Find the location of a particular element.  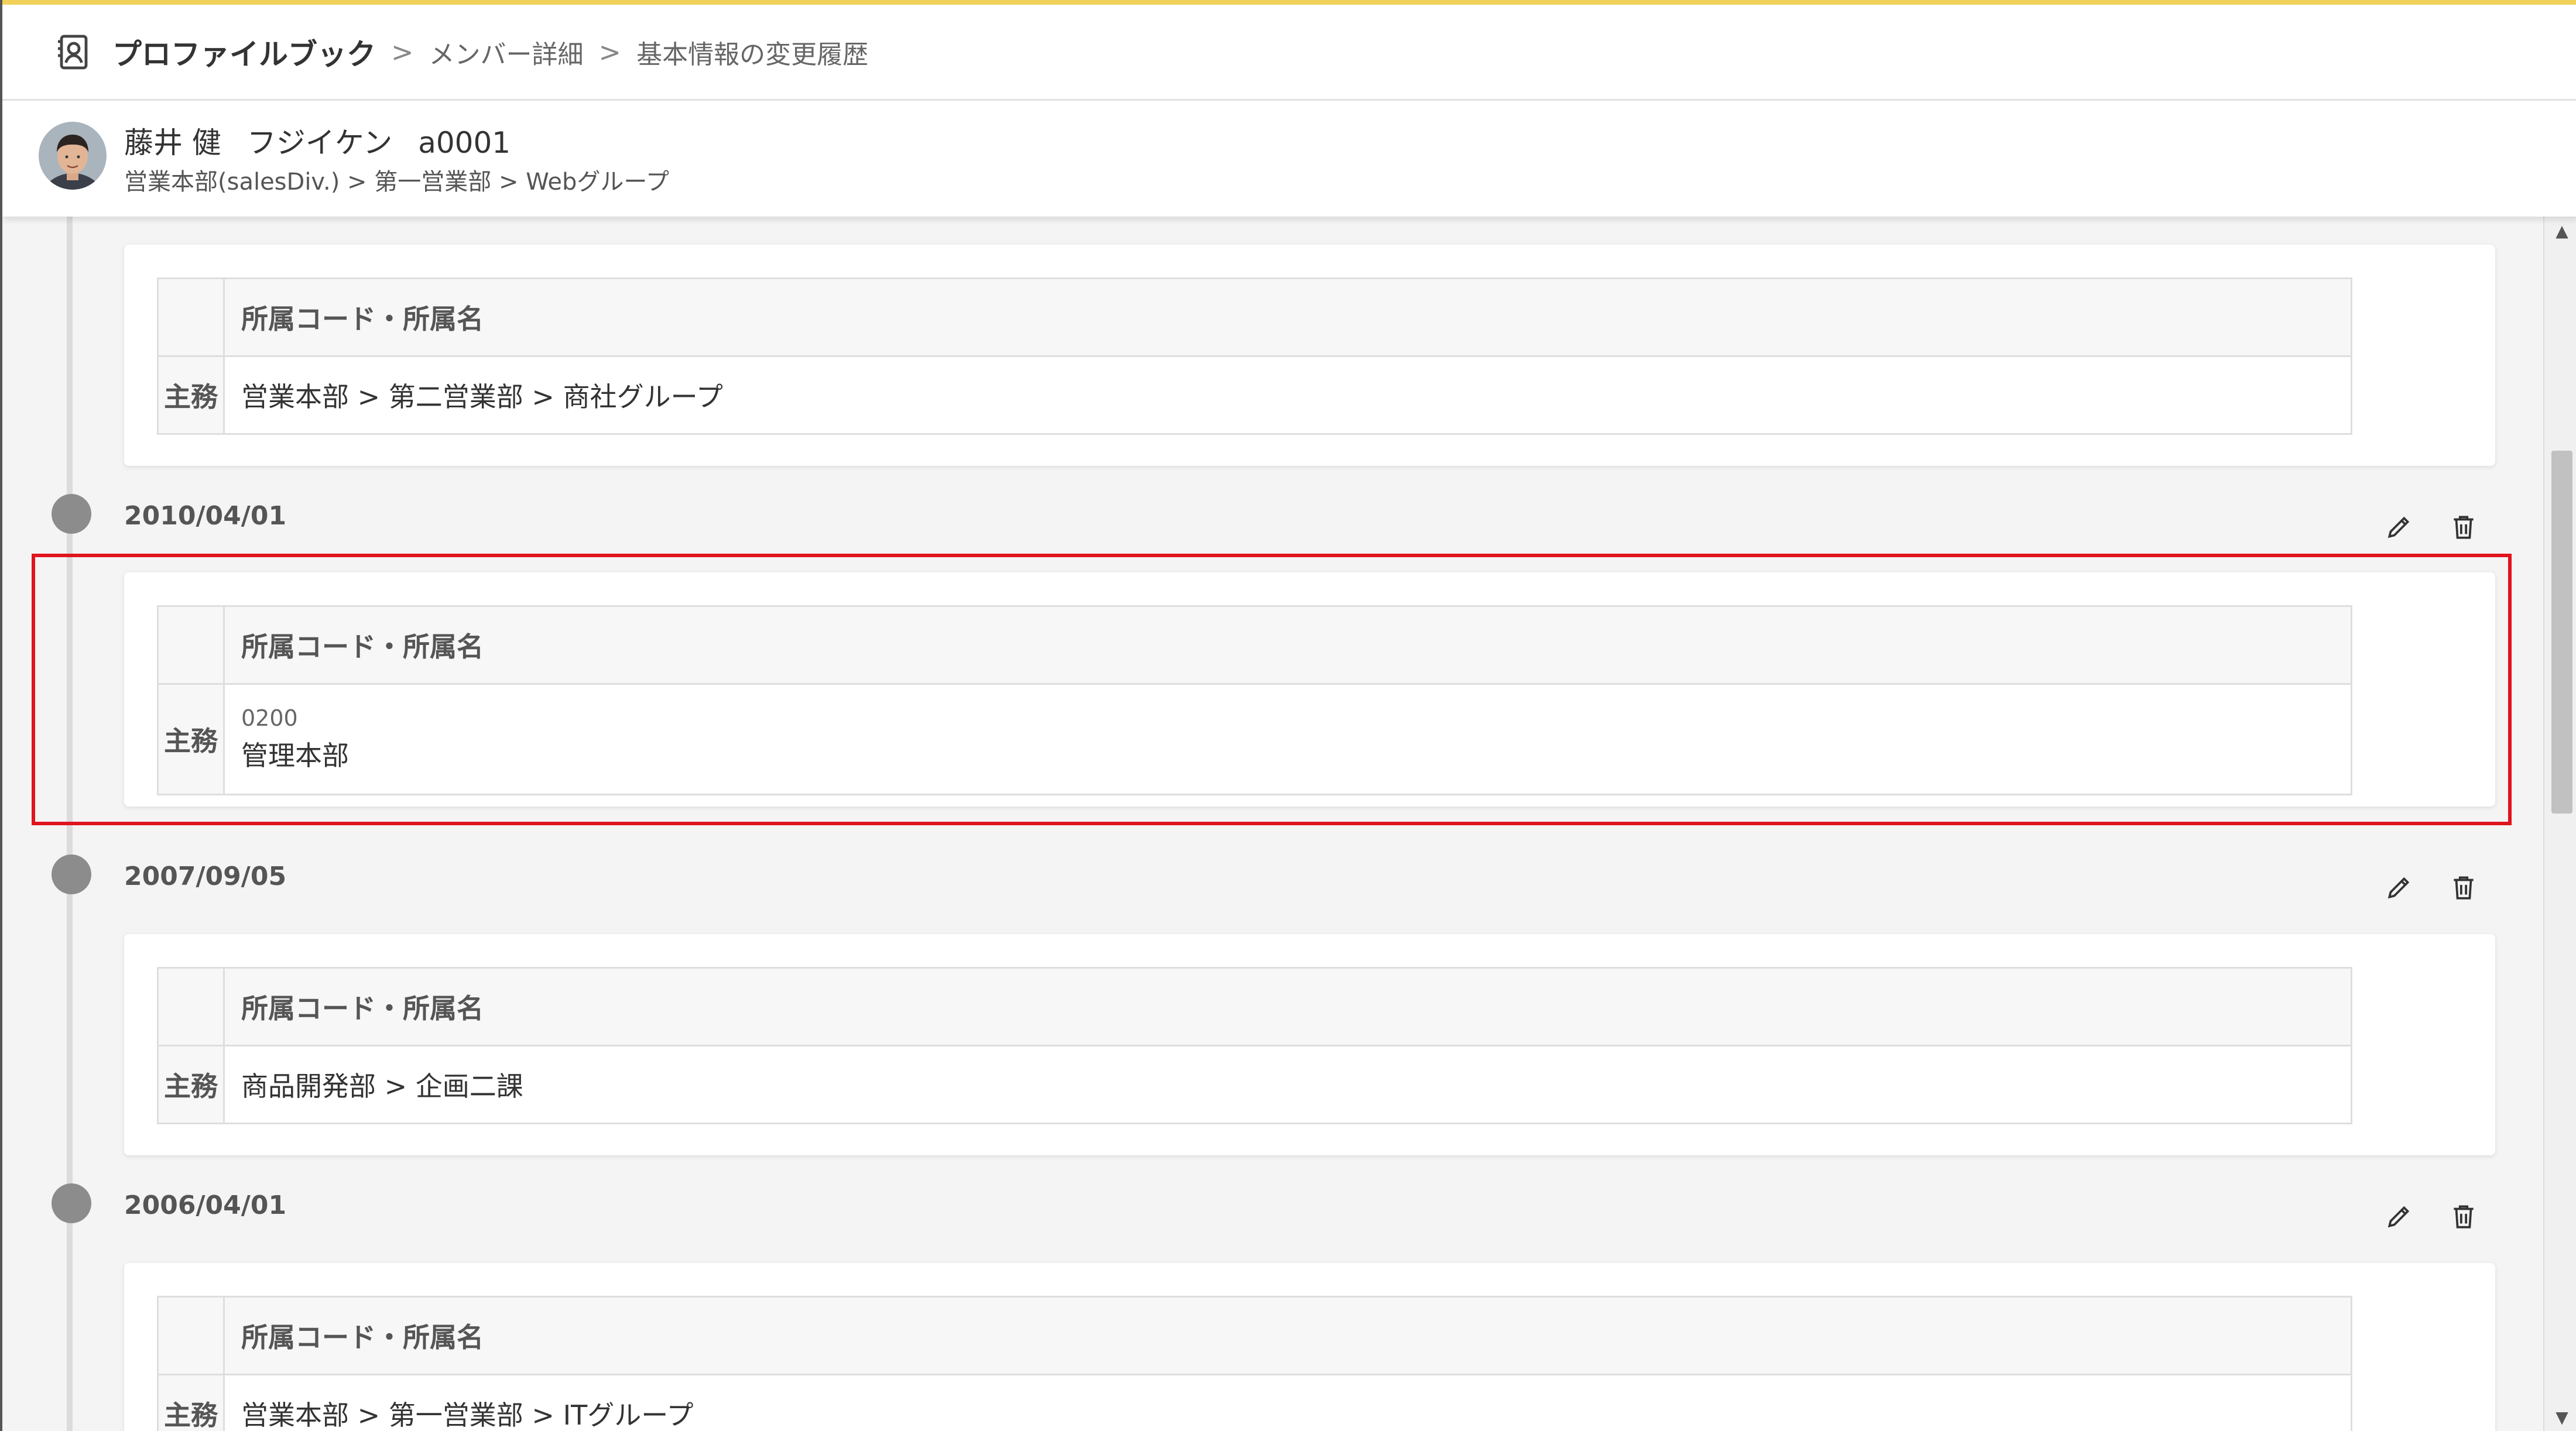

member-name-line: 藤井 健 フジイケン a0001 is located at coordinates (325, 140).